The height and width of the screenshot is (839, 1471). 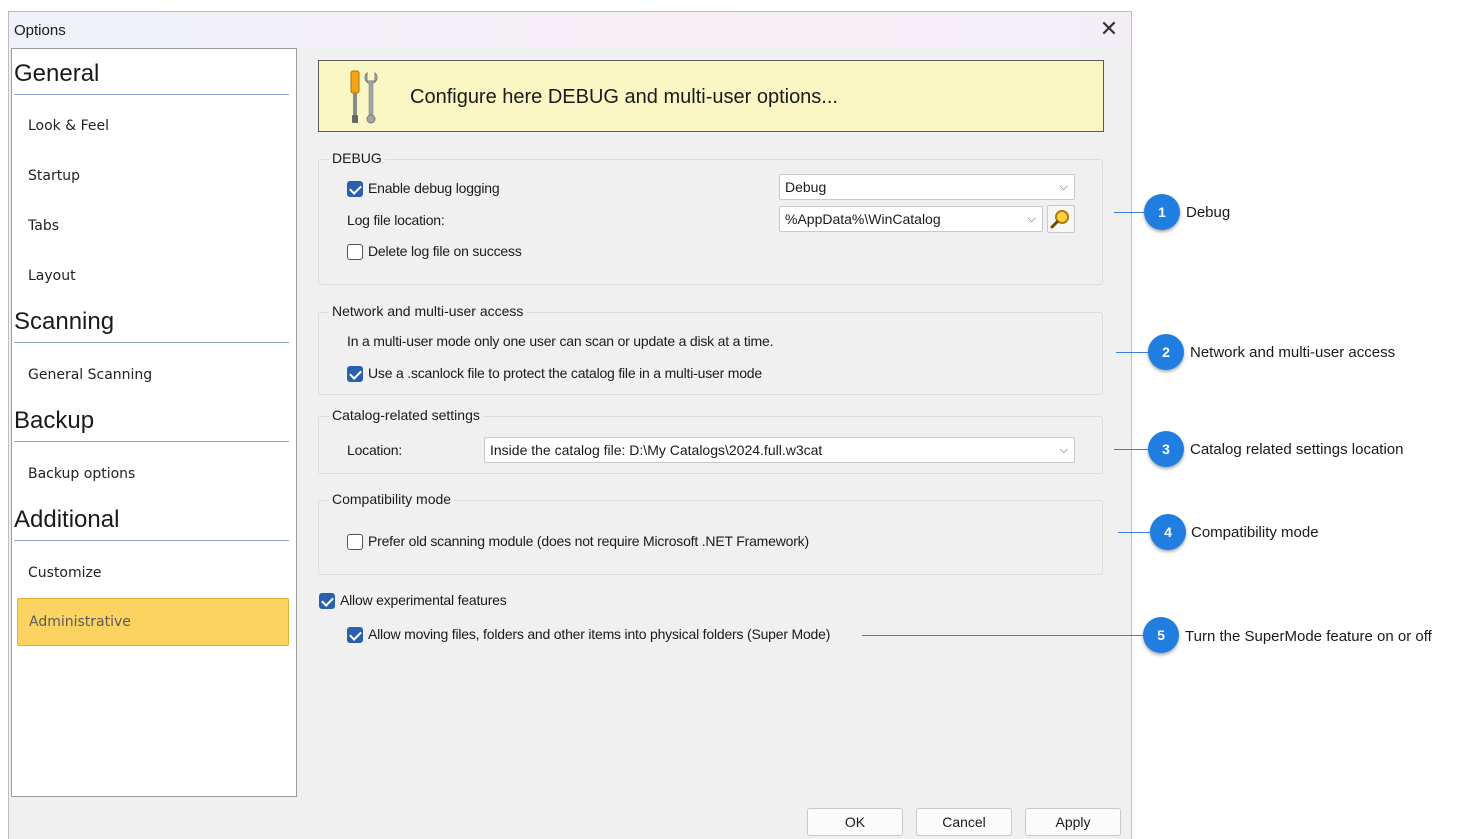 What do you see at coordinates (357, 158) in the screenshot?
I see `debug-legend: DEBUG` at bounding box center [357, 158].